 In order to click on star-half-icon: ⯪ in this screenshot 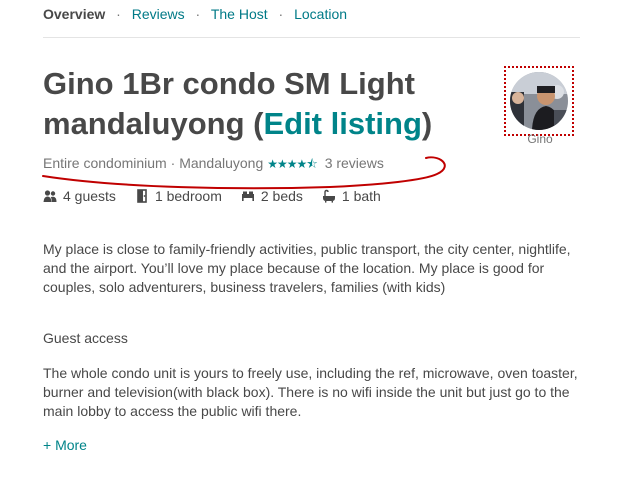, I will do `click(311, 164)`.